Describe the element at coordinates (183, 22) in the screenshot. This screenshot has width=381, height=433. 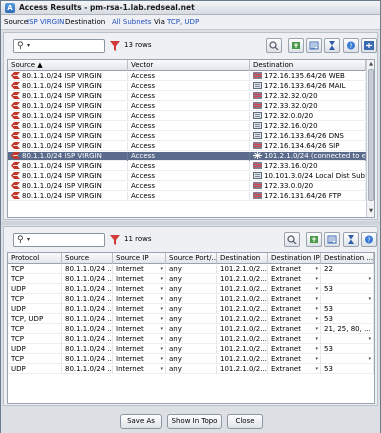
I see `via-link: TCP, UDP` at that location.